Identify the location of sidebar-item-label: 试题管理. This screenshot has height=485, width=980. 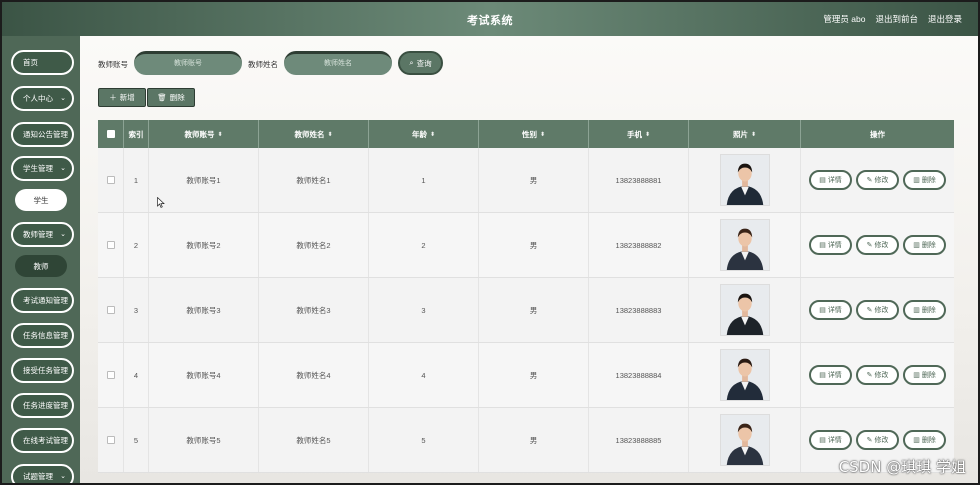
(38, 476).